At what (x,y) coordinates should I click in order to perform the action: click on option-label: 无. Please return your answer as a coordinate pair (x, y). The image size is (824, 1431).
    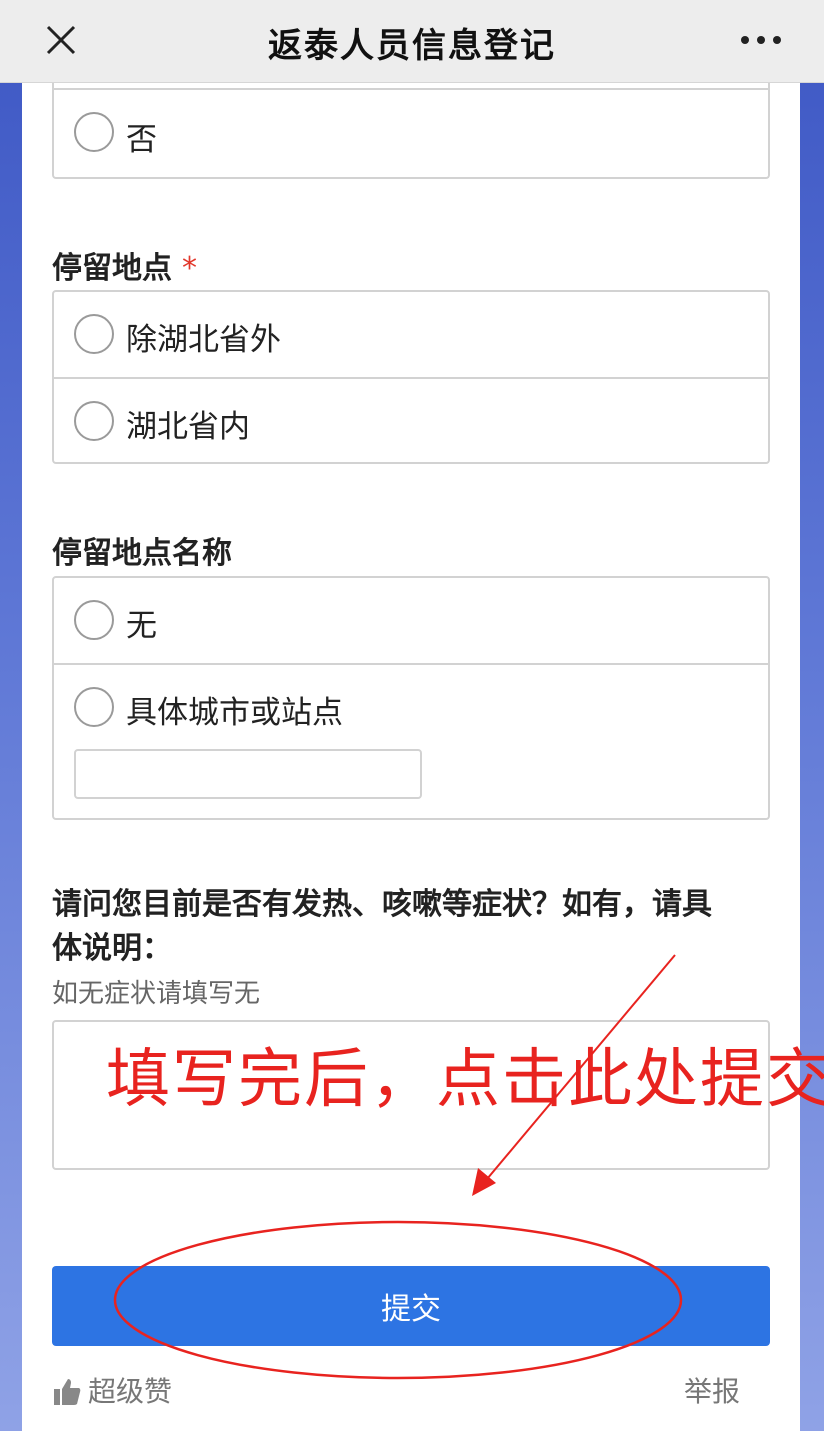
    Looking at the image, I should click on (141, 626).